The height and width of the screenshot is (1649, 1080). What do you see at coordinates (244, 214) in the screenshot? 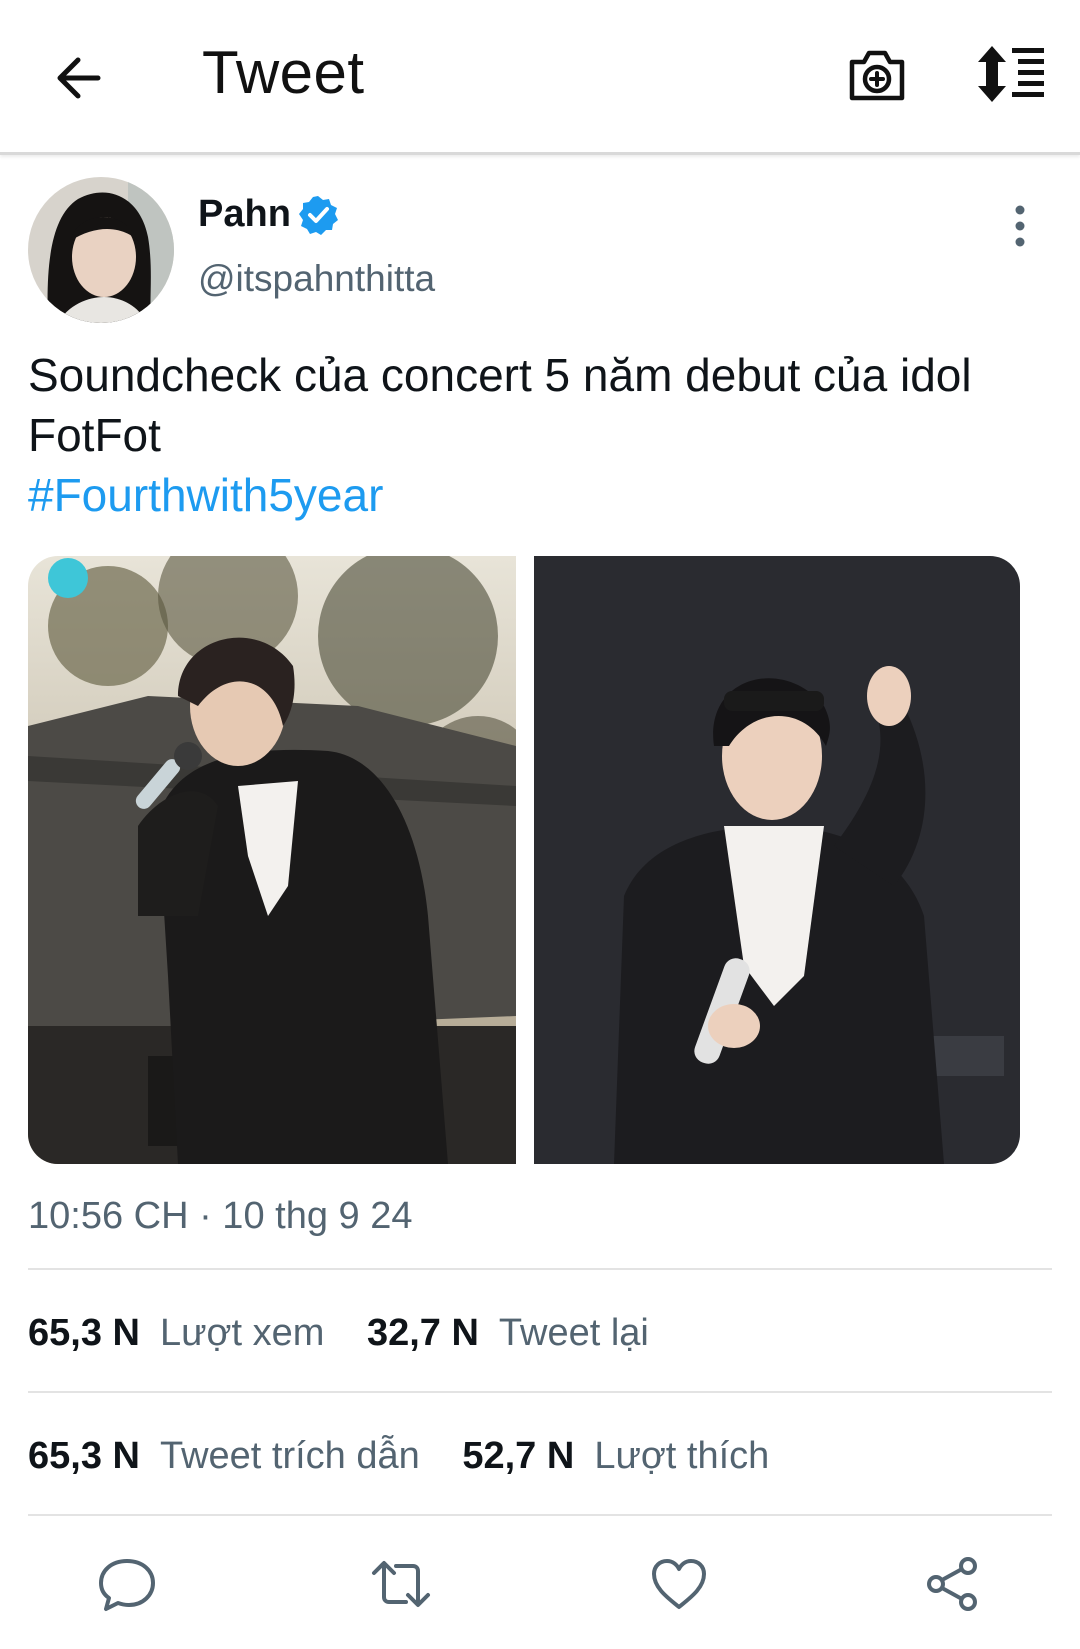
I see `author-display-name: Pahn` at bounding box center [244, 214].